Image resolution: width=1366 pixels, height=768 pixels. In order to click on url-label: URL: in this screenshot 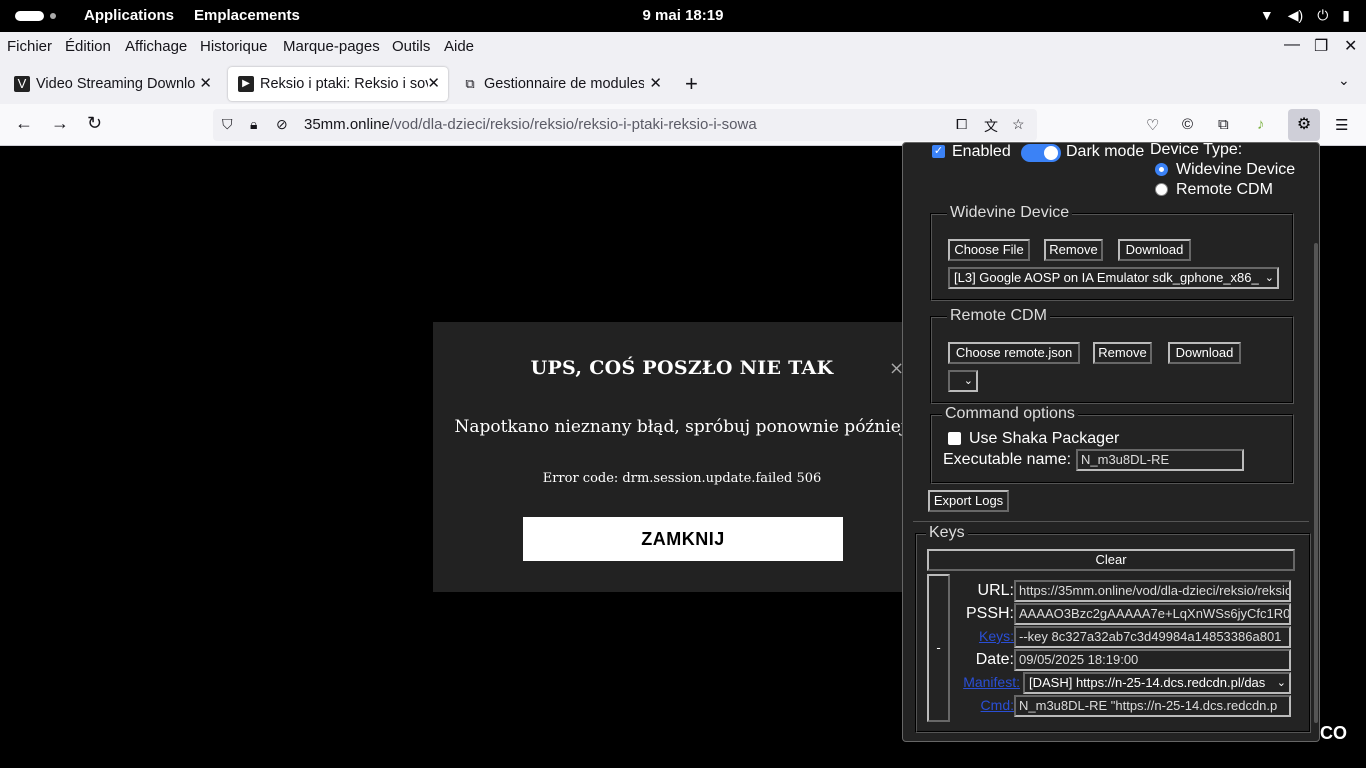, I will do `click(995, 590)`.